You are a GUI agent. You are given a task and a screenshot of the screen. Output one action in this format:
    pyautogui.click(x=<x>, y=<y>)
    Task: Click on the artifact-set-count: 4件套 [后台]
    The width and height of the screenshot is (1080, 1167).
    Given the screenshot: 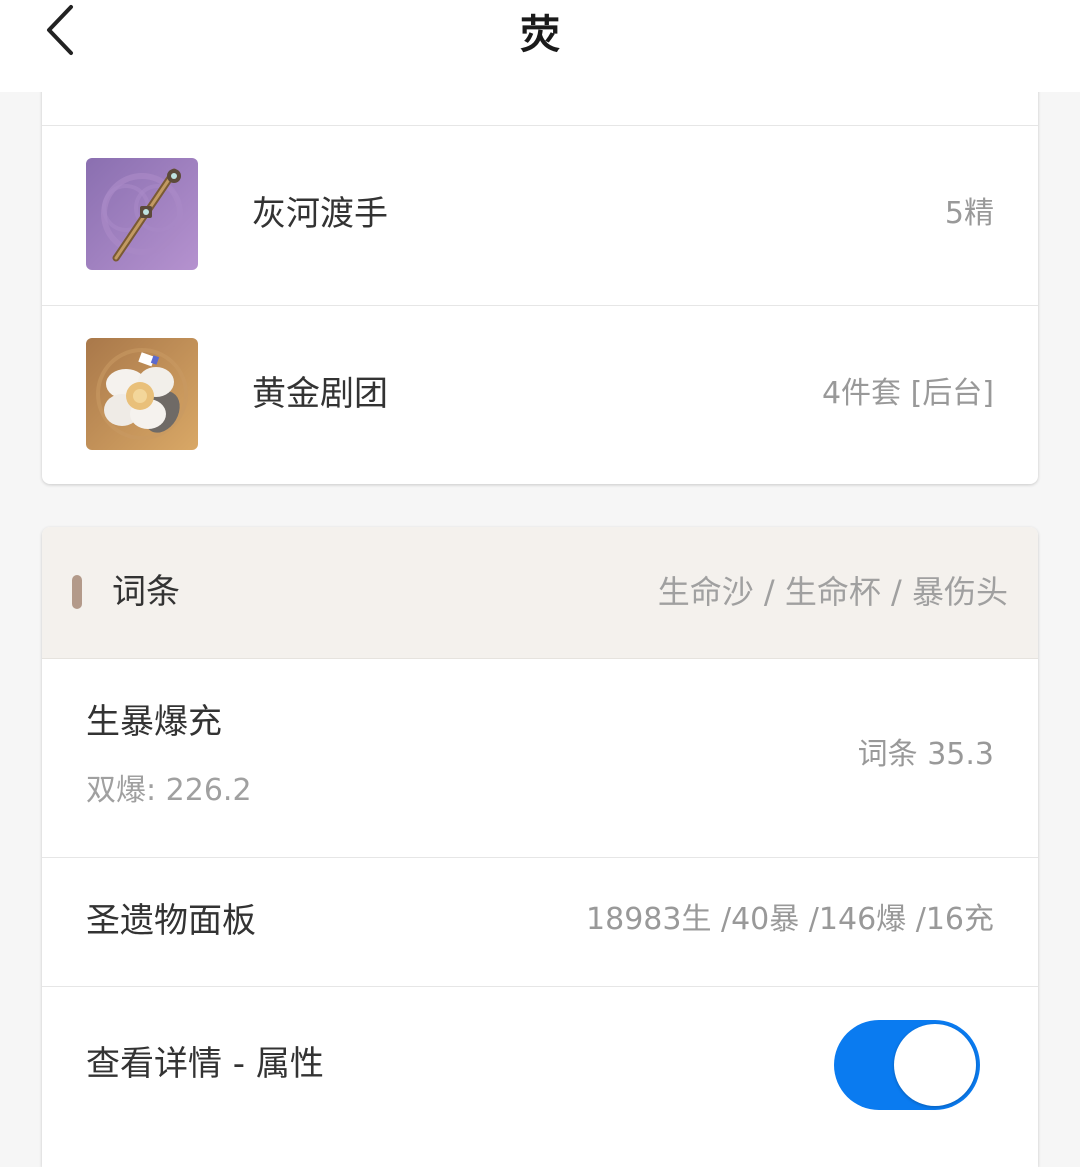 What is the action you would take?
    pyautogui.click(x=907, y=393)
    